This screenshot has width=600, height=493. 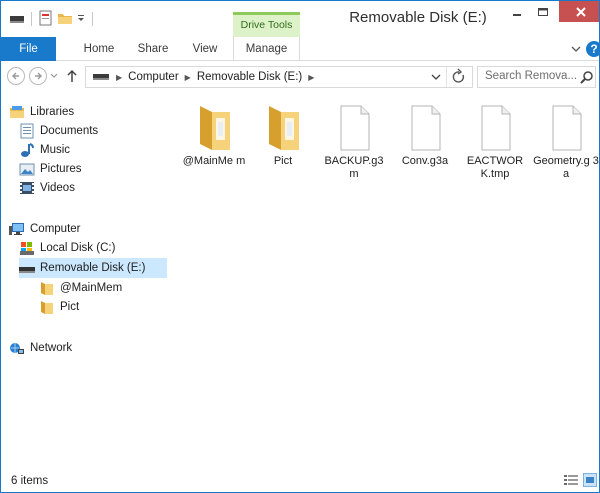 I want to click on sidebar-item-label: Network, so click(x=51, y=348).